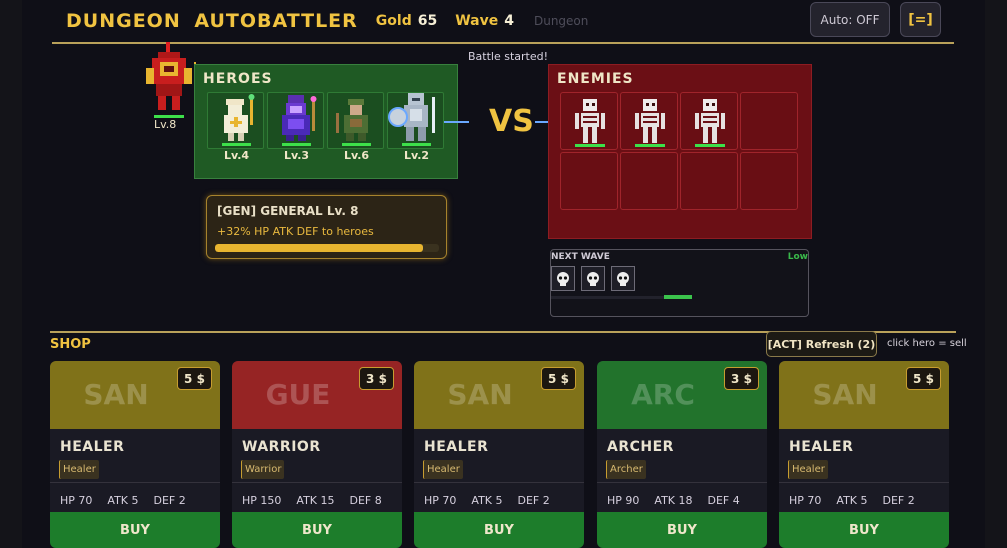  I want to click on general-icon, so click(171, 80).